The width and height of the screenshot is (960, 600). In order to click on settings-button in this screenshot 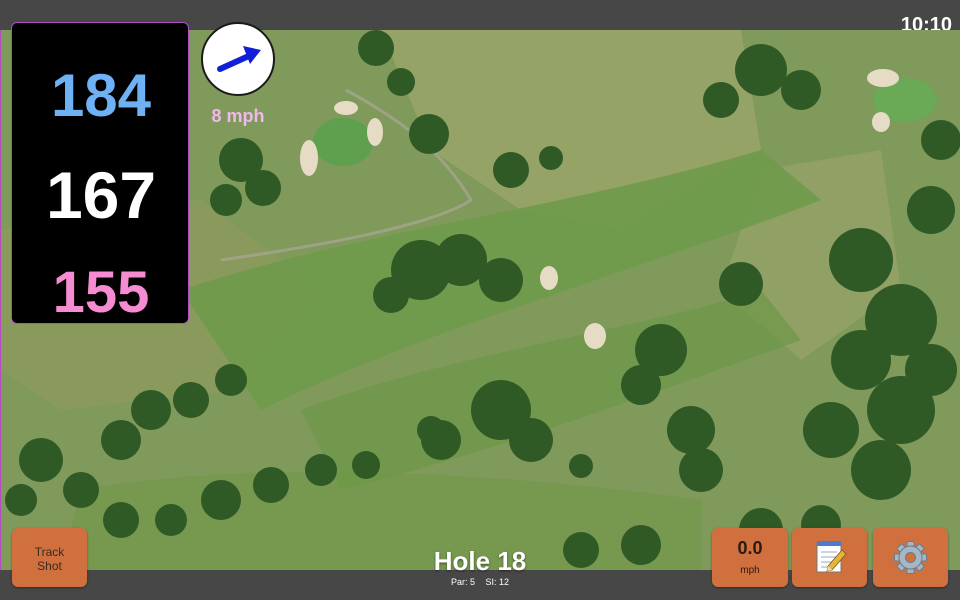, I will do `click(910, 557)`.